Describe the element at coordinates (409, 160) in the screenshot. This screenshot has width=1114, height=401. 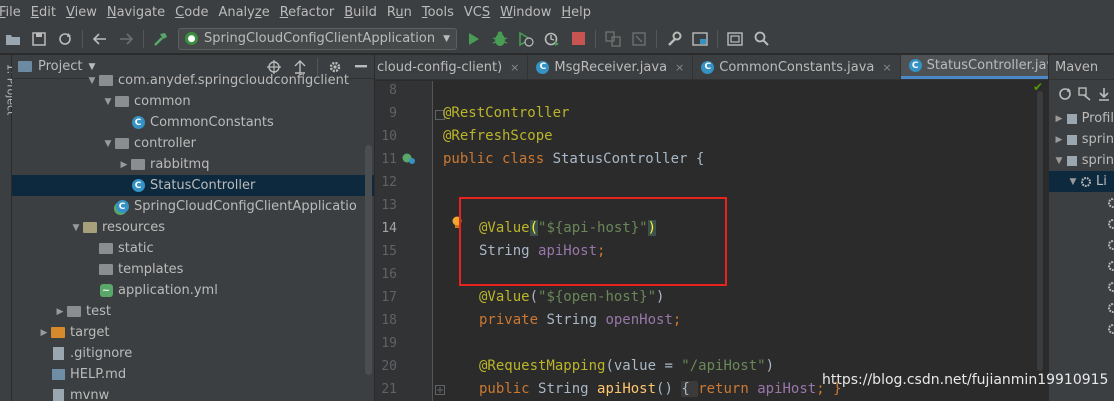
I see `spring-bean-gutter-icon` at that location.